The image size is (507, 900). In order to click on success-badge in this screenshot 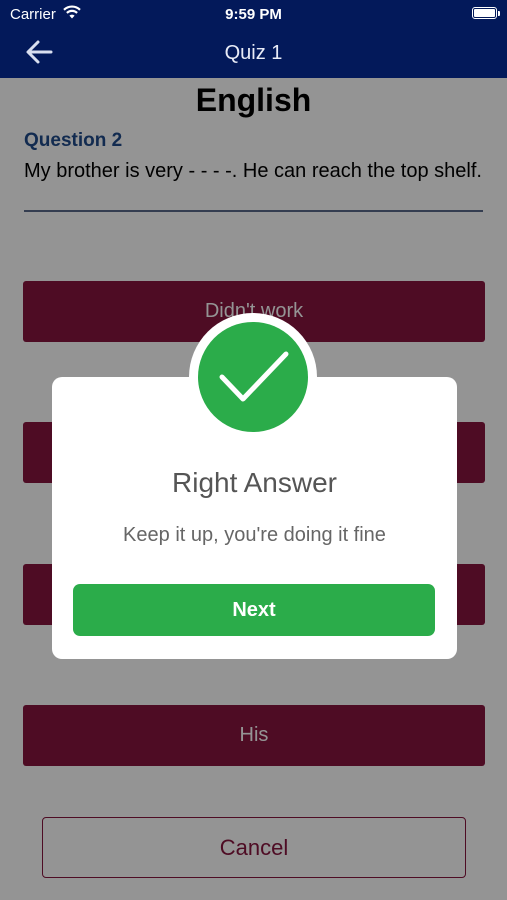, I will do `click(253, 377)`.